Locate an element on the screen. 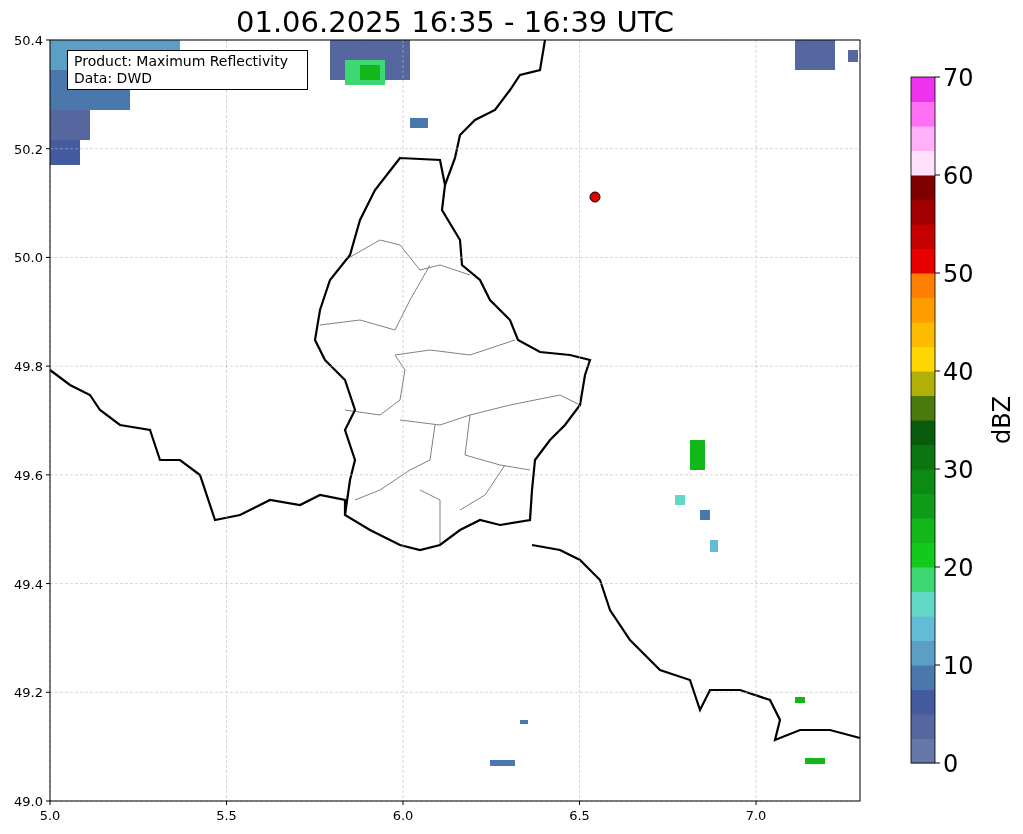  colorbar-tick-label: 70 is located at coordinates (958, 78).